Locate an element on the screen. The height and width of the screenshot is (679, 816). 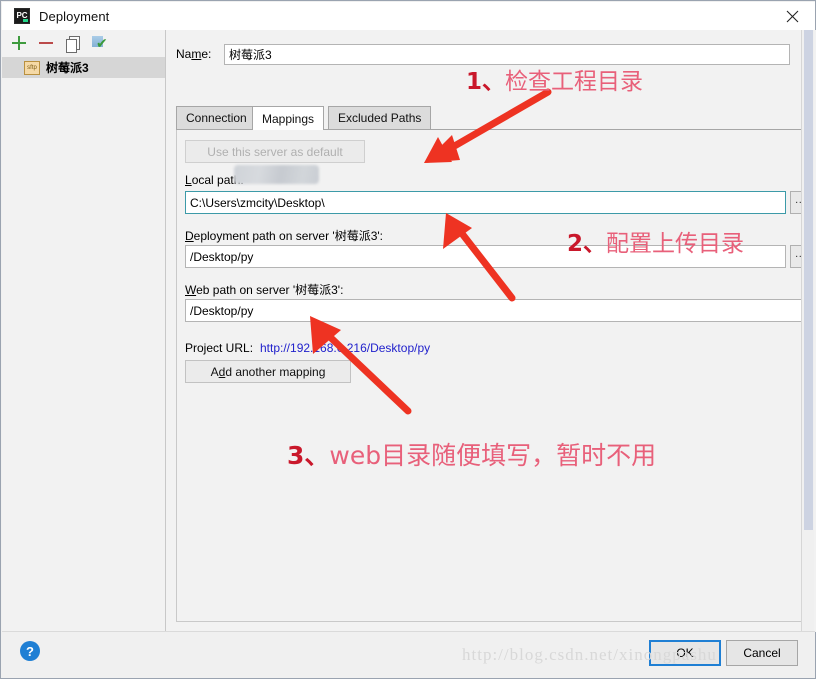
list-item: 树莓派3 is located at coordinates (83, 67).